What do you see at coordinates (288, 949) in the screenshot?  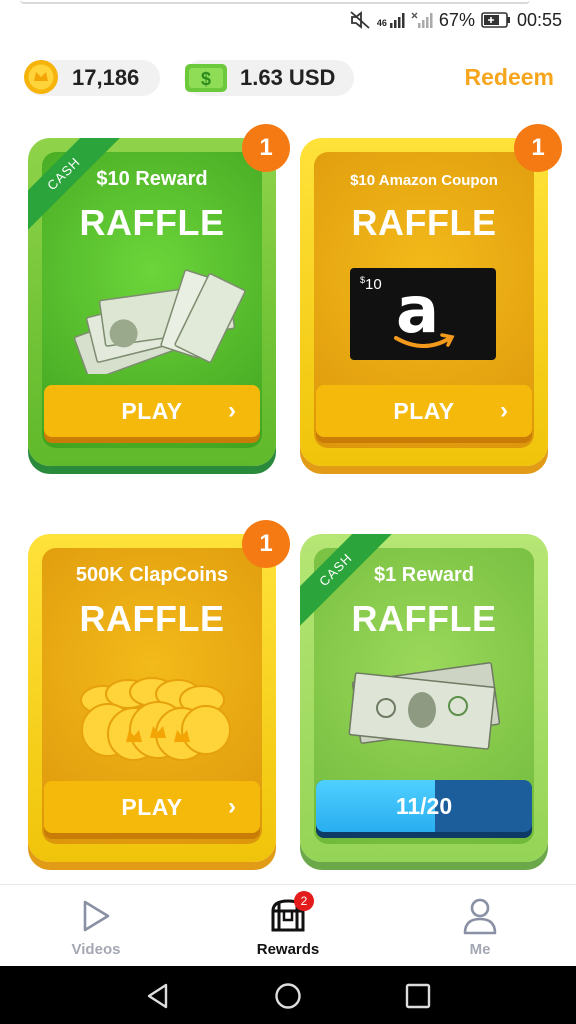 I see `nav-label: Rewards` at bounding box center [288, 949].